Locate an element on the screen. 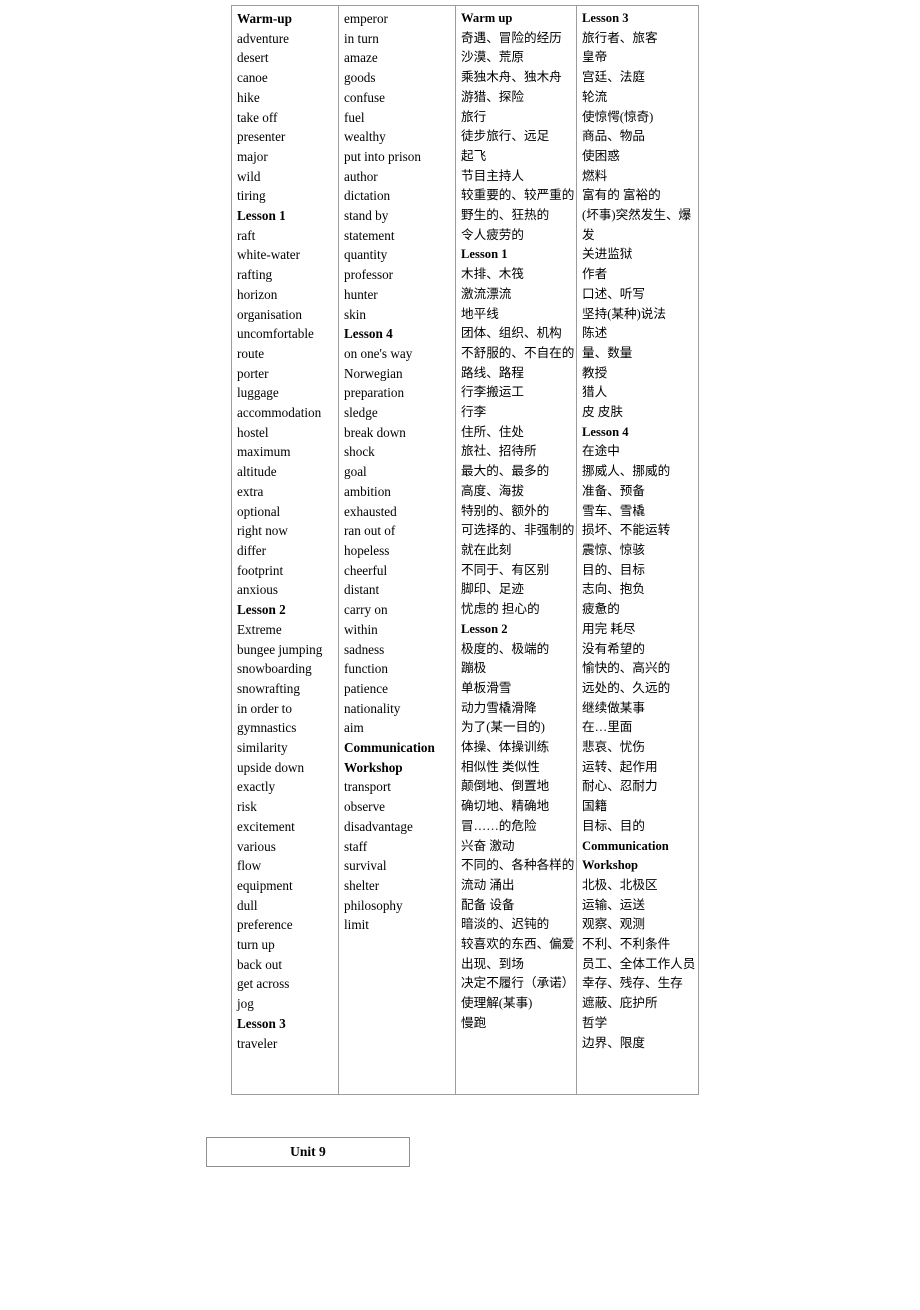 Image resolution: width=920 pixels, height=1310 pixels. vocab-entry: 为了(某一目的) is located at coordinates (503, 727).